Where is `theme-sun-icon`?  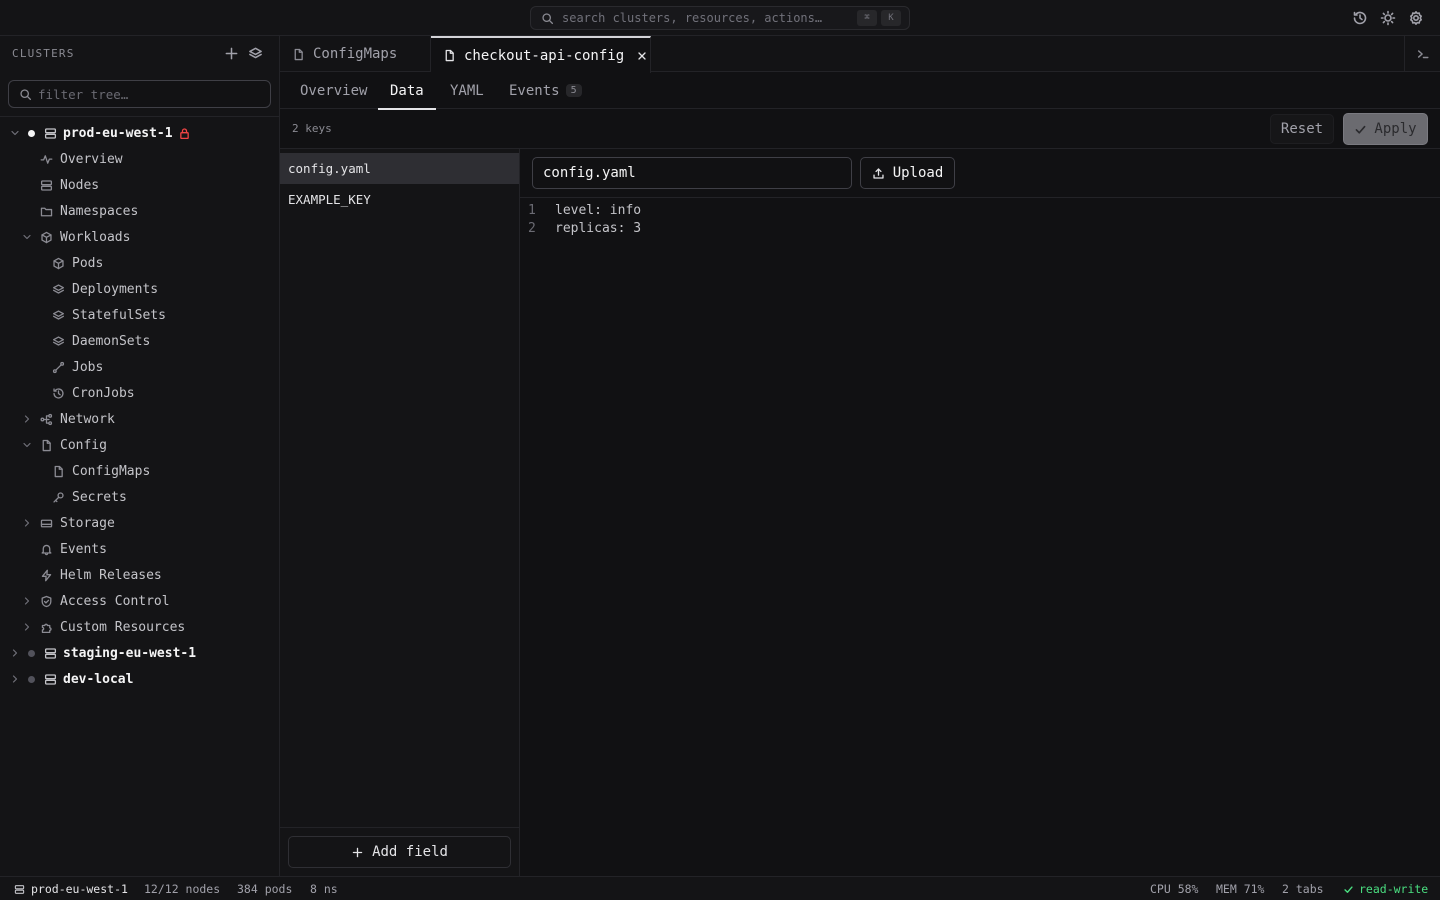 theme-sun-icon is located at coordinates (1388, 18).